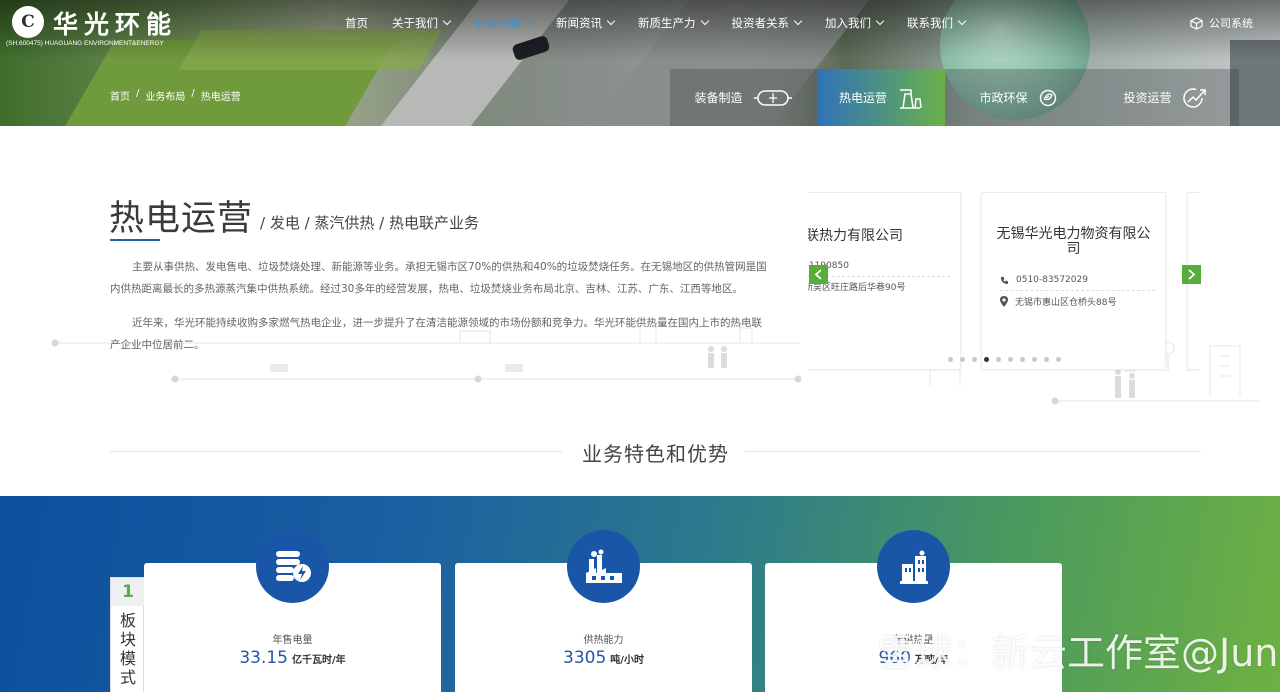  Describe the element at coordinates (862, 98) in the screenshot. I see `subnav-label: 热电运营` at that location.